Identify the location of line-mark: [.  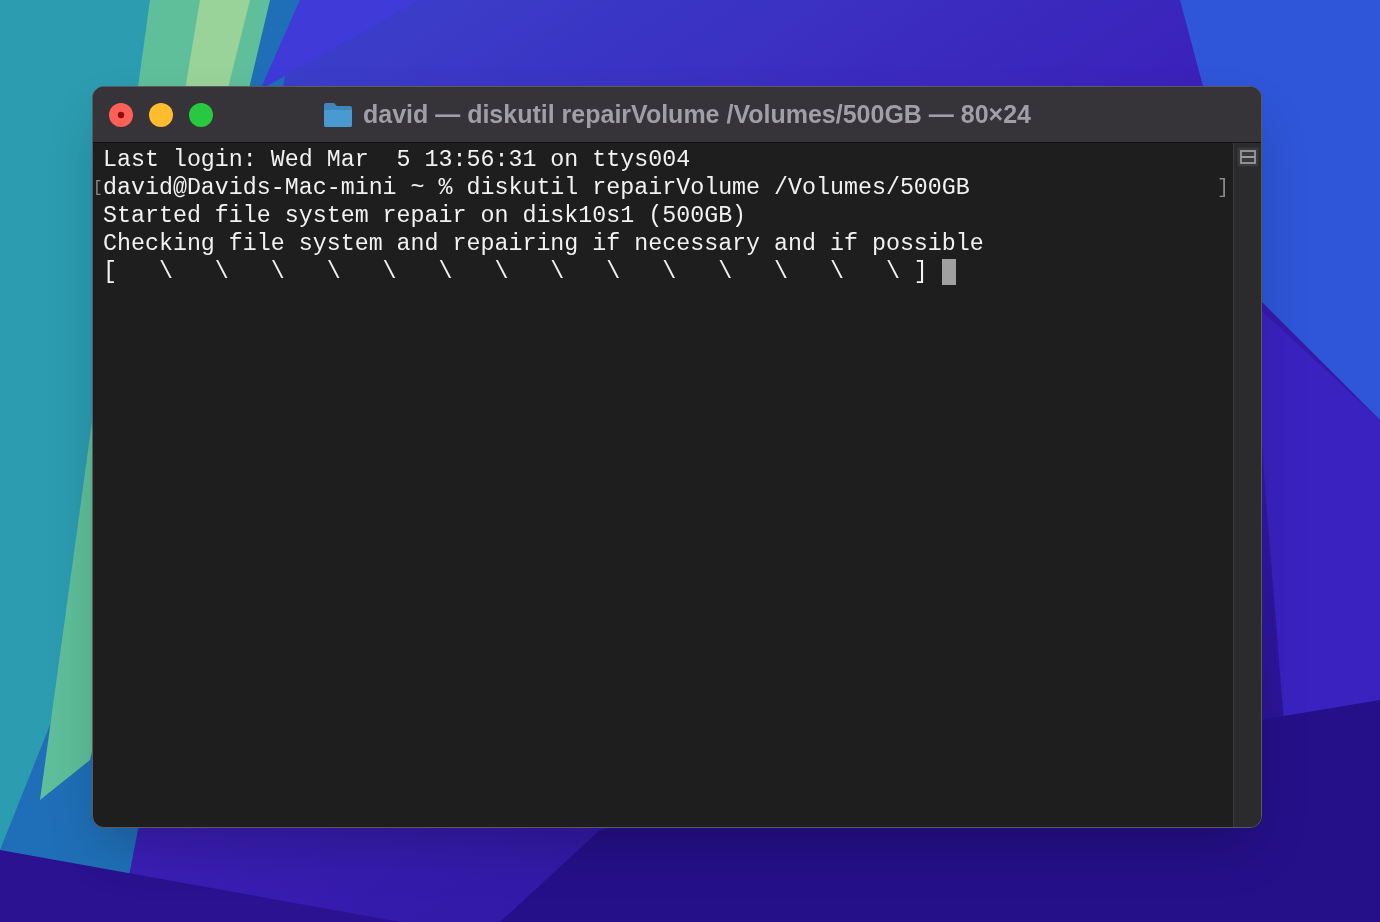
(98, 188).